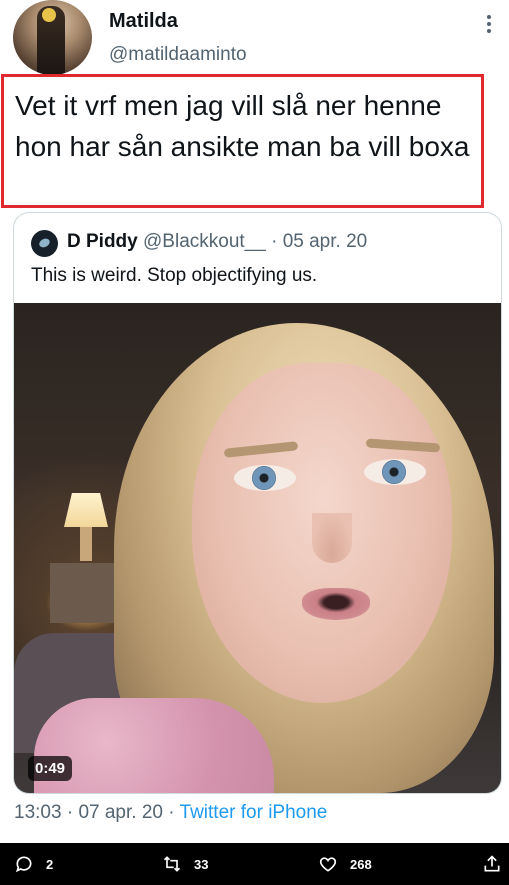 This screenshot has height=885, width=509. What do you see at coordinates (44, 243) in the screenshot?
I see `quoted-author-avatar` at bounding box center [44, 243].